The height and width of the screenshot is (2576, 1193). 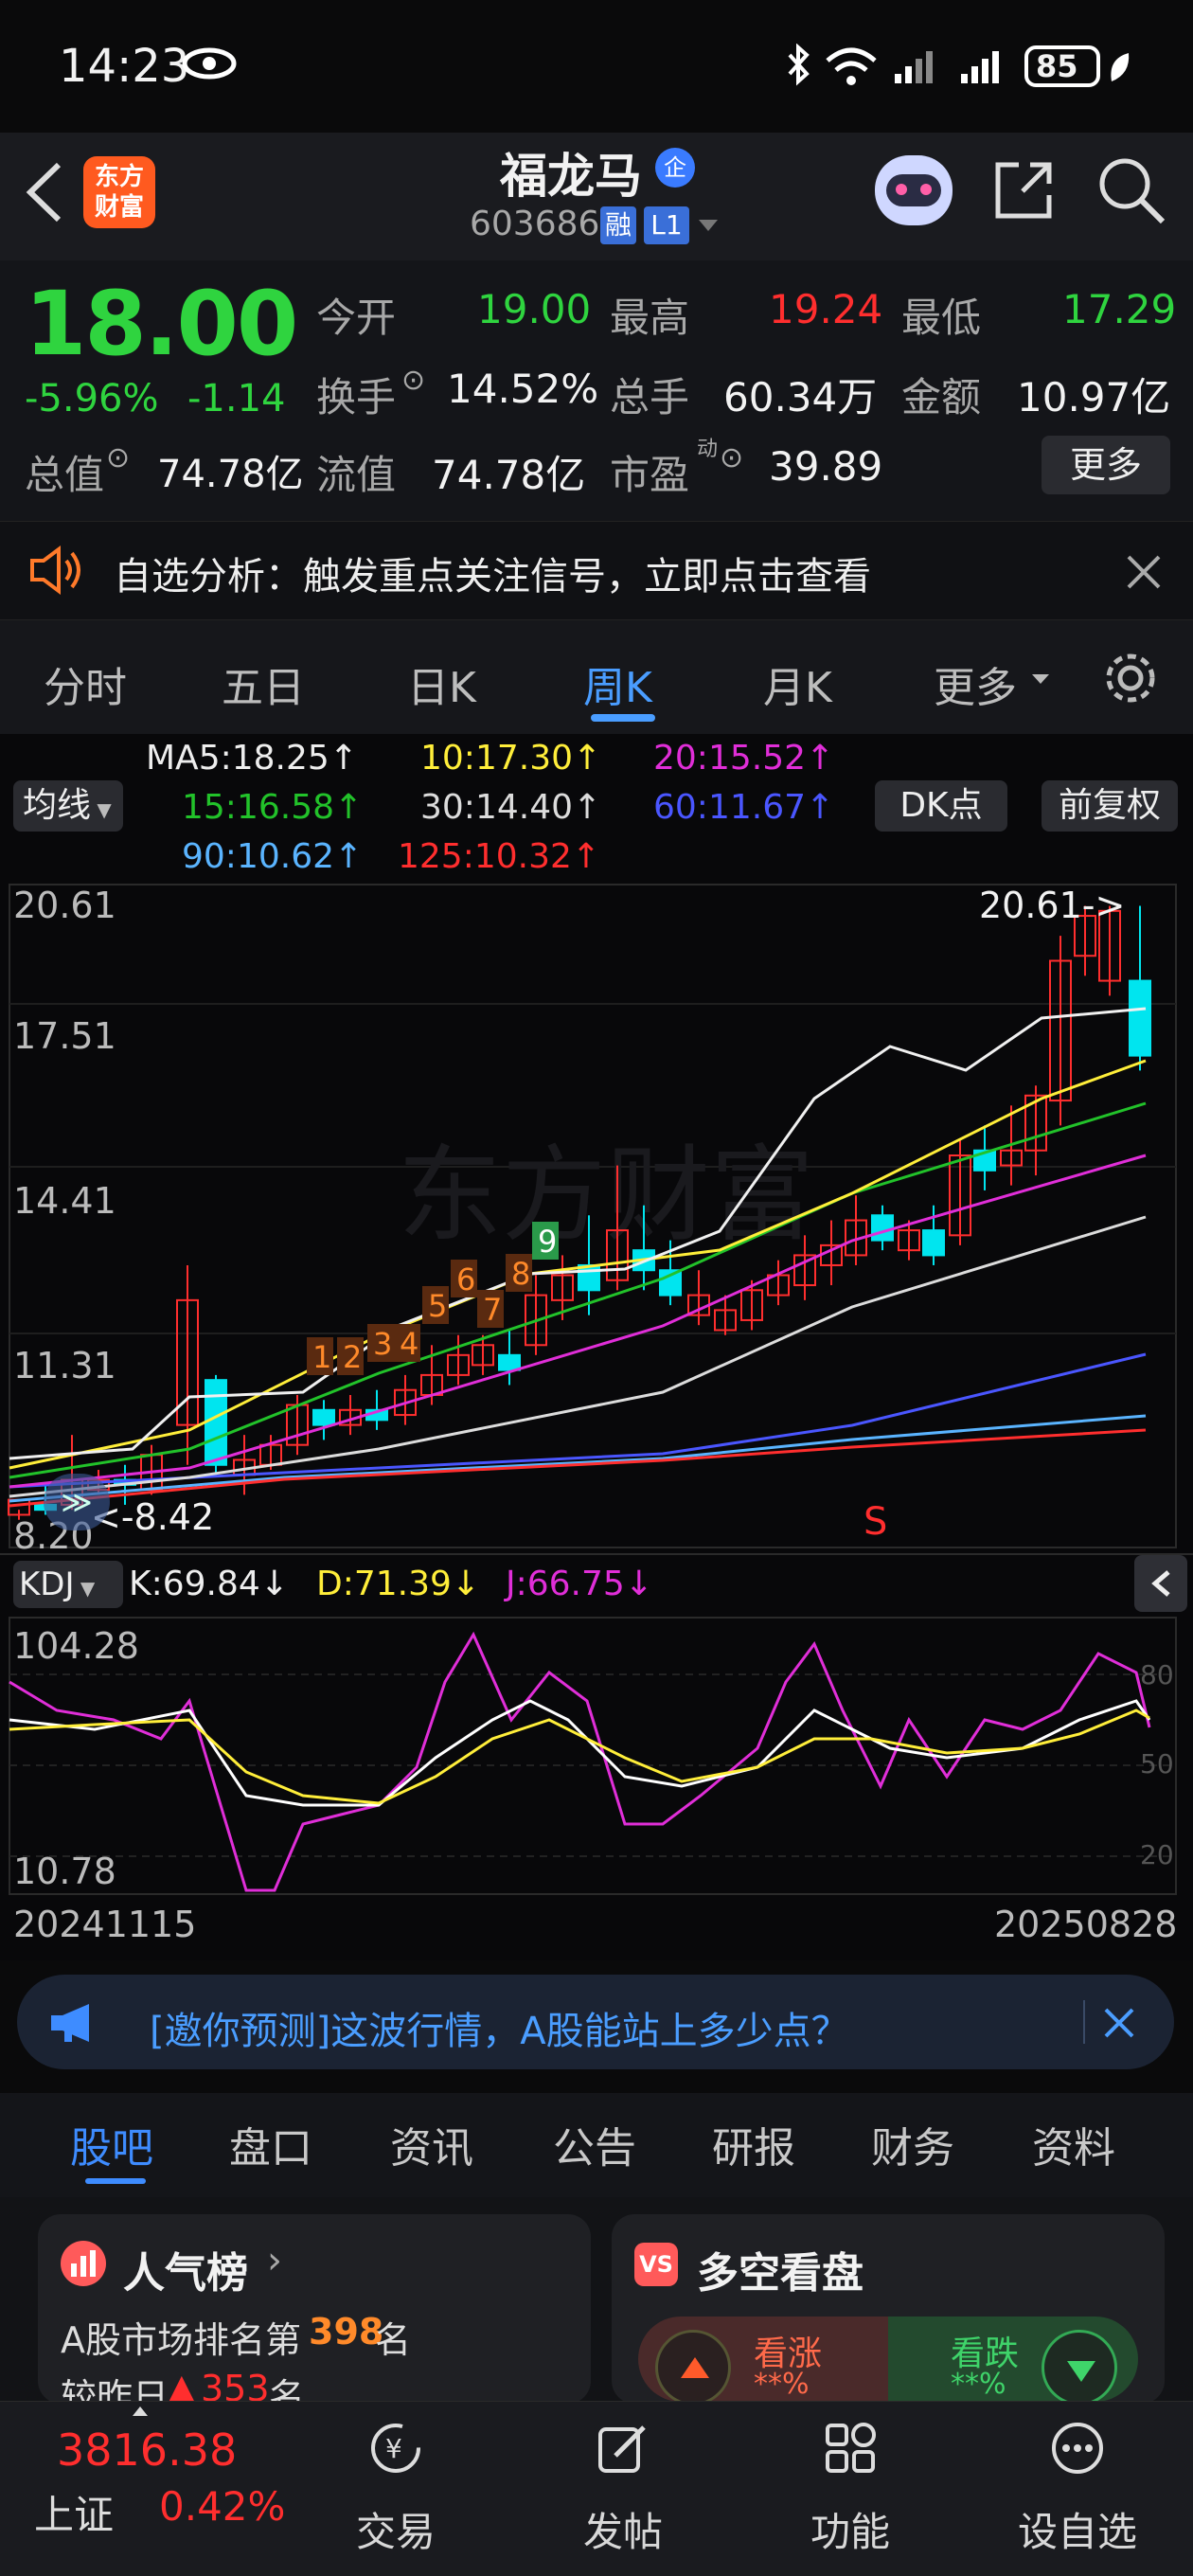 What do you see at coordinates (431, 2144) in the screenshot?
I see `tab-news: 资讯` at bounding box center [431, 2144].